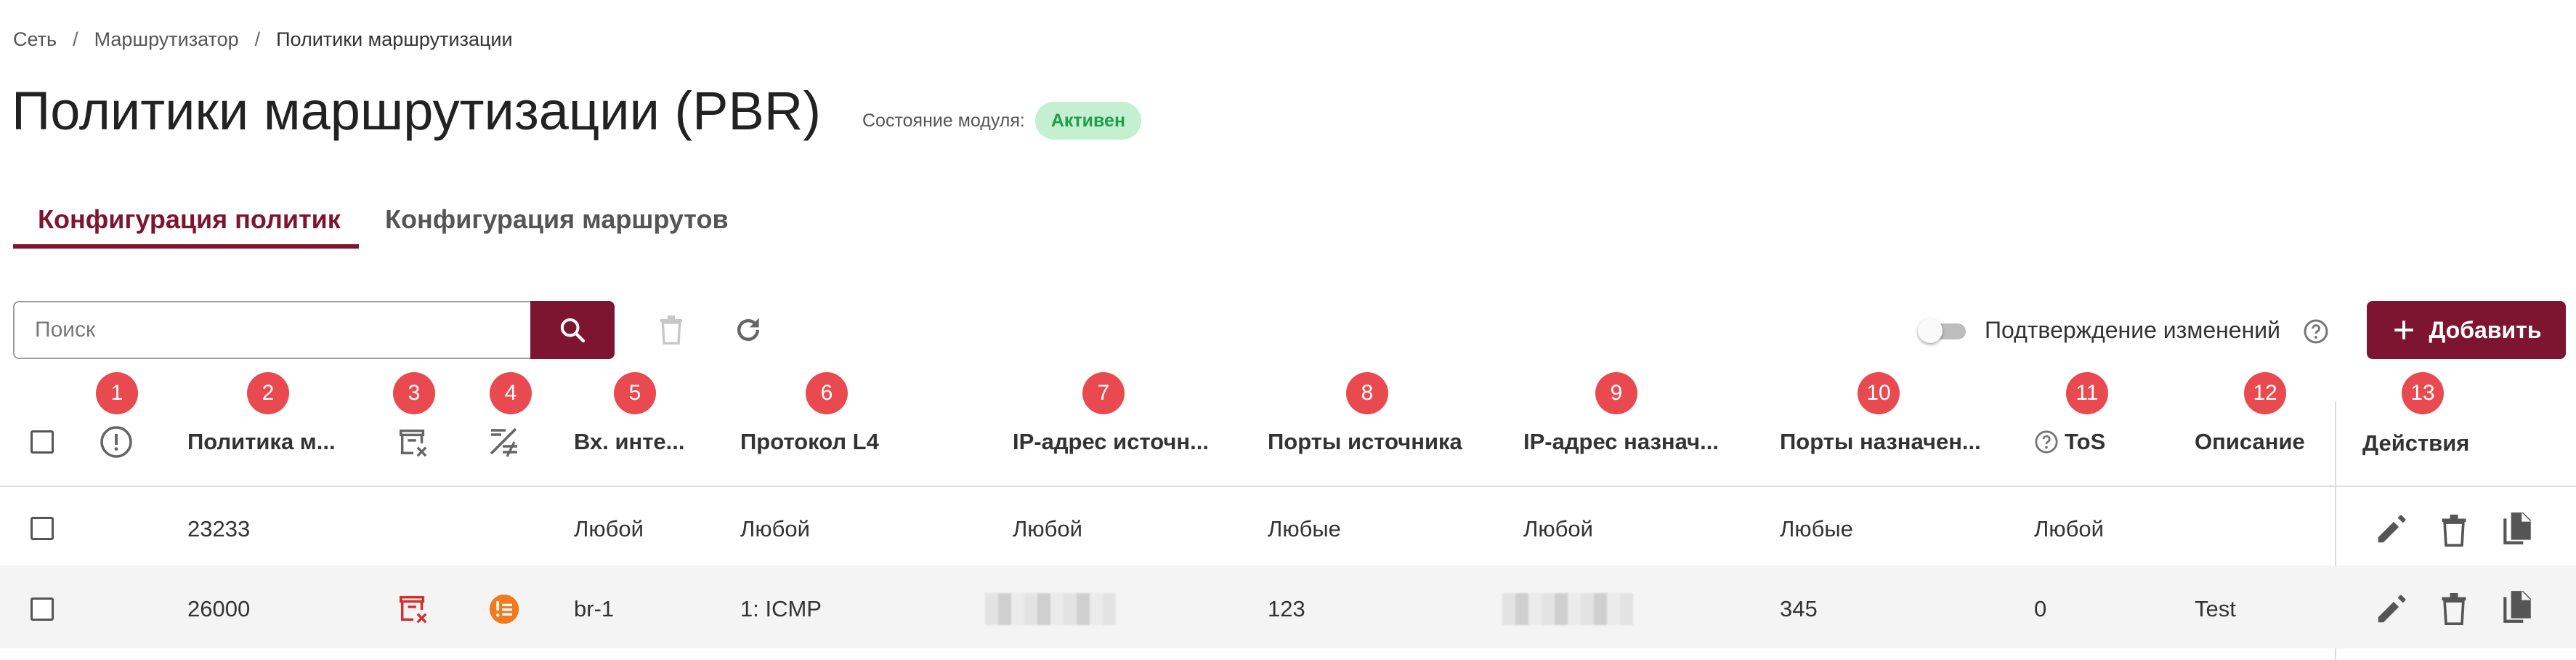  Describe the element at coordinates (557, 219) in the screenshot. I see `tab-route-config: Конфигурация маршрутов` at that location.